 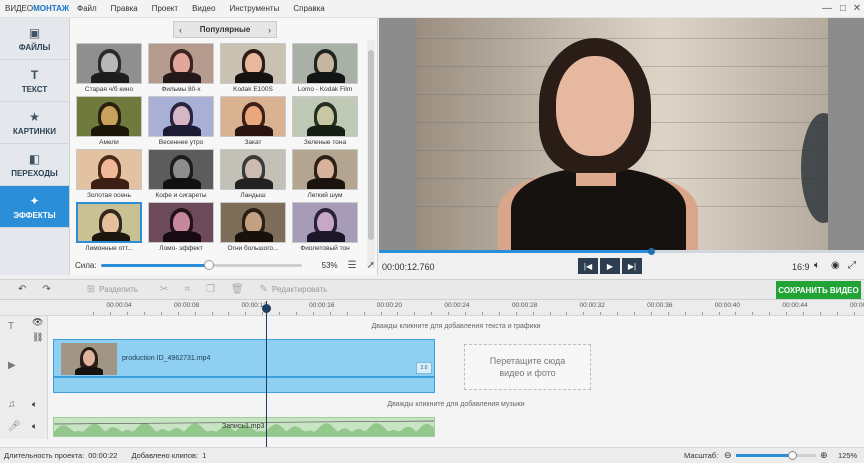 I want to click on filter-item: Легкий шум, so click(x=325, y=174).